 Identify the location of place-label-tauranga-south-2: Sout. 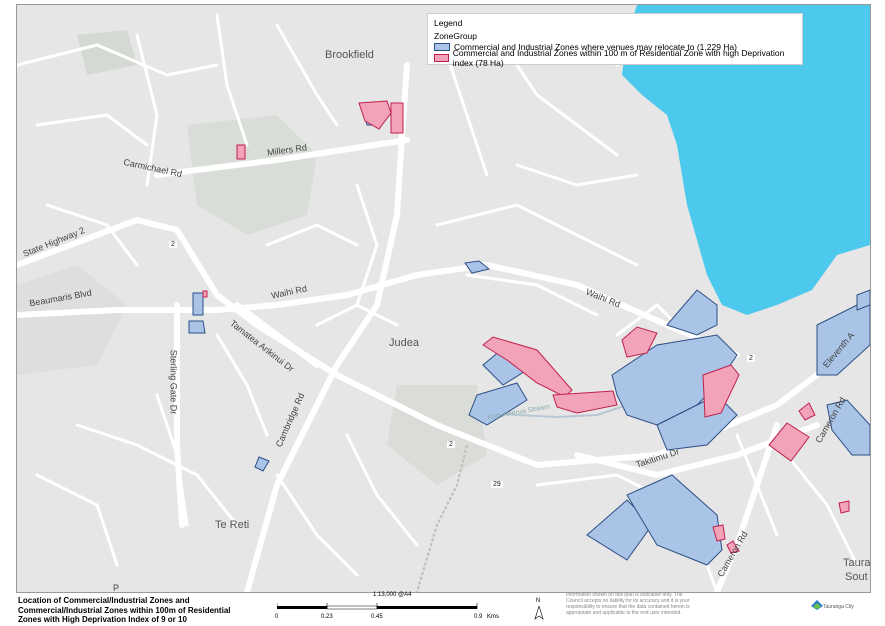
(856, 577).